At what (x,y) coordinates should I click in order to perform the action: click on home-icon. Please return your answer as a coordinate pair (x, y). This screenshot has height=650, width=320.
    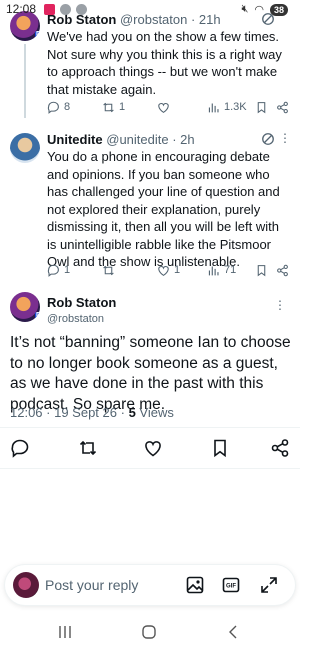
    Looking at the image, I should click on (149, 632).